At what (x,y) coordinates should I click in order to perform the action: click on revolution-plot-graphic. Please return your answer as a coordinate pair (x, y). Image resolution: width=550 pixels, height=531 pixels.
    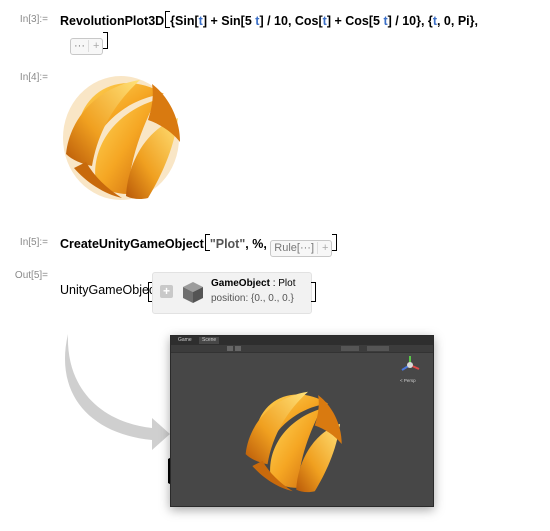
    Looking at the image, I should click on (121, 136).